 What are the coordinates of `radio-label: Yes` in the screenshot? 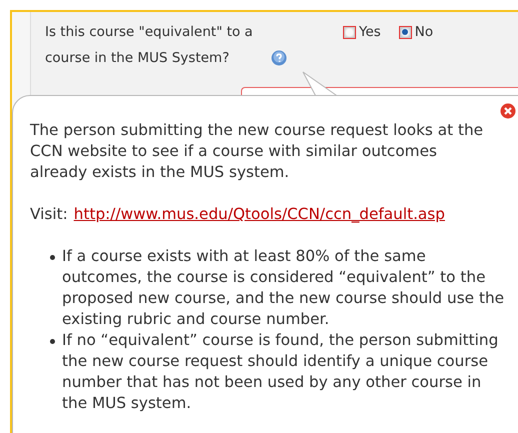 It's located at (370, 32).